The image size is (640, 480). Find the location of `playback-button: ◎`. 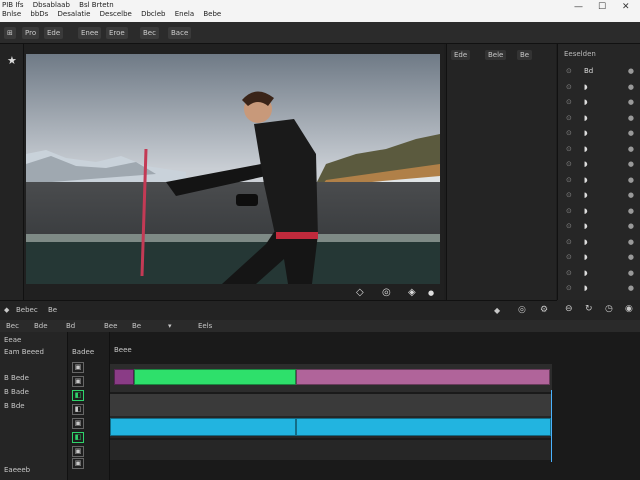

playback-button: ◎ is located at coordinates (386, 292).